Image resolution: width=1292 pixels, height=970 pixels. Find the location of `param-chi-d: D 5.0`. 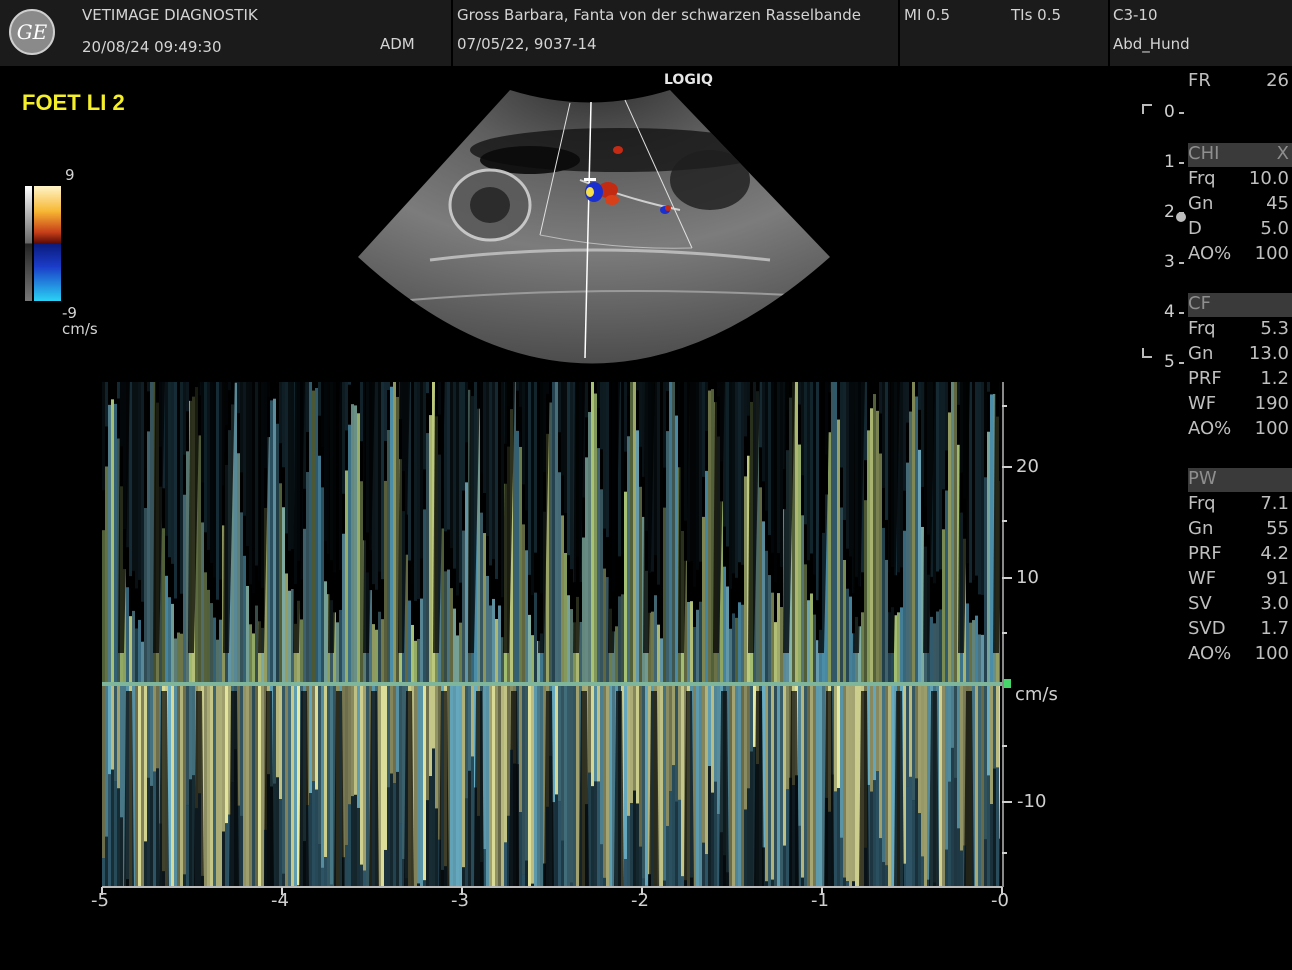

param-chi-d: D 5.0 is located at coordinates (1238, 228).